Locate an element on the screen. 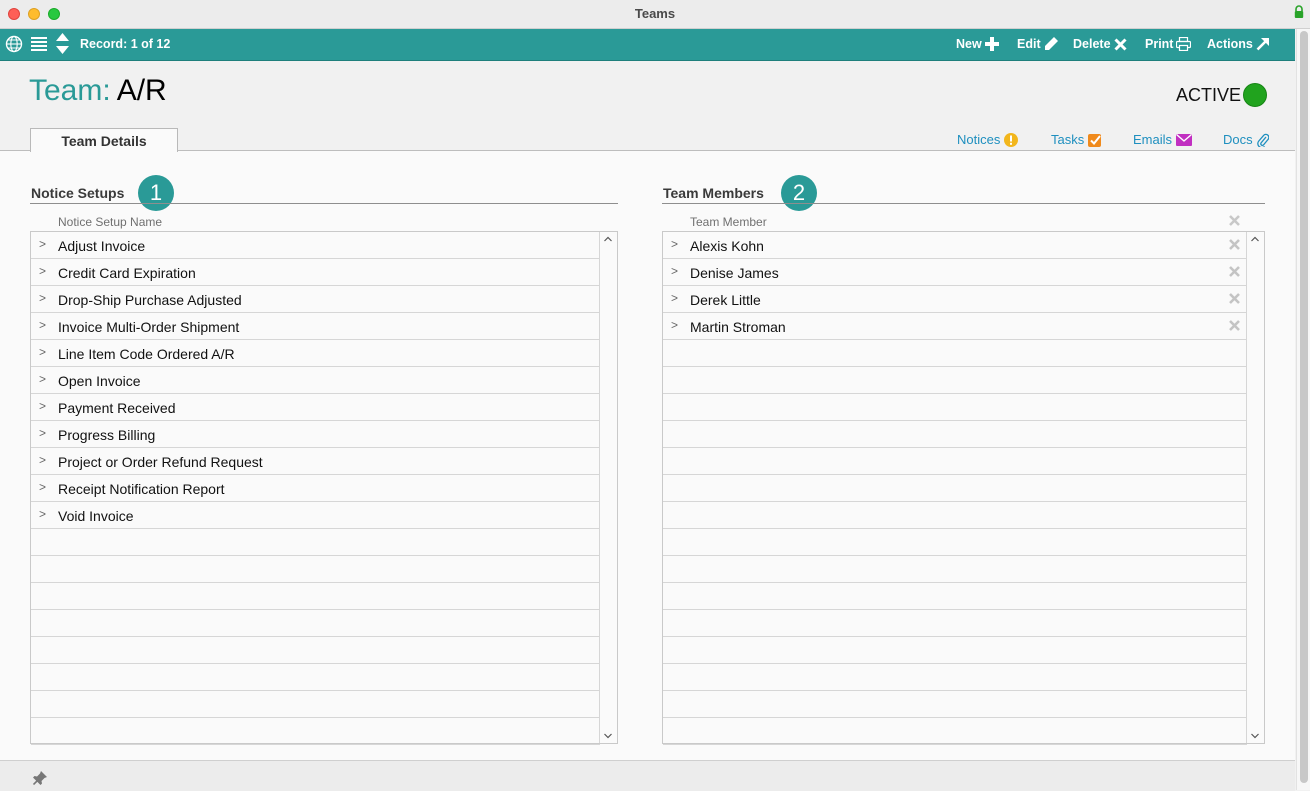 This screenshot has height=791, width=1310. actions-button-label: Actions is located at coordinates (1230, 44).